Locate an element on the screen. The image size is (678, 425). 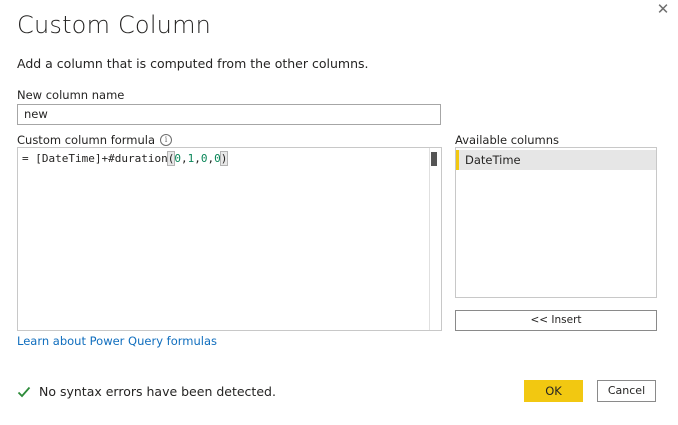
new-column-name-input: new is located at coordinates (229, 114).